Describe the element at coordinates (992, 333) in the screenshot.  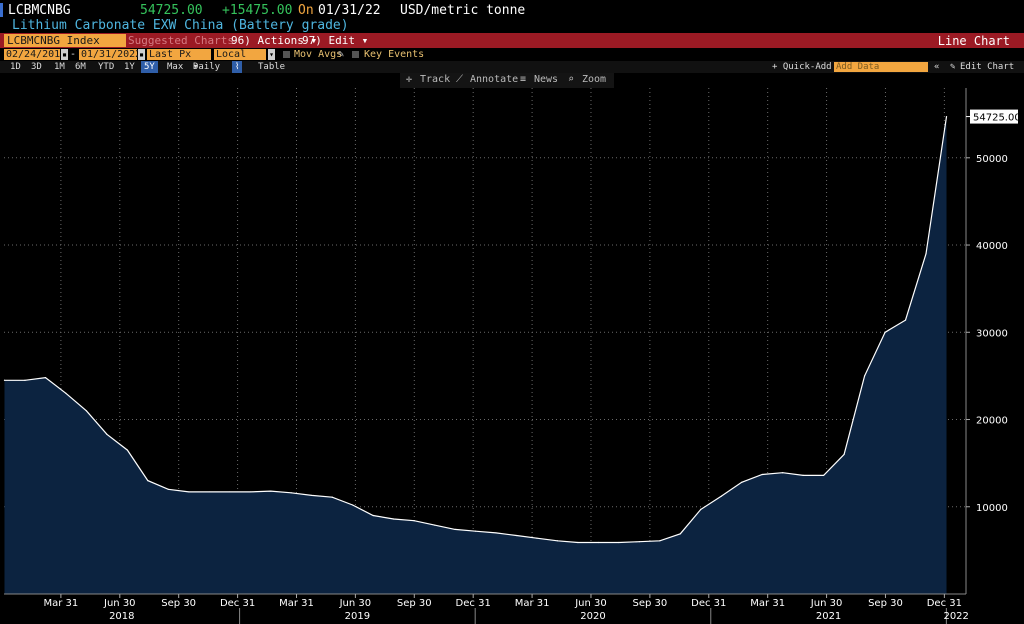
I see `y-tick-label: 30000` at that location.